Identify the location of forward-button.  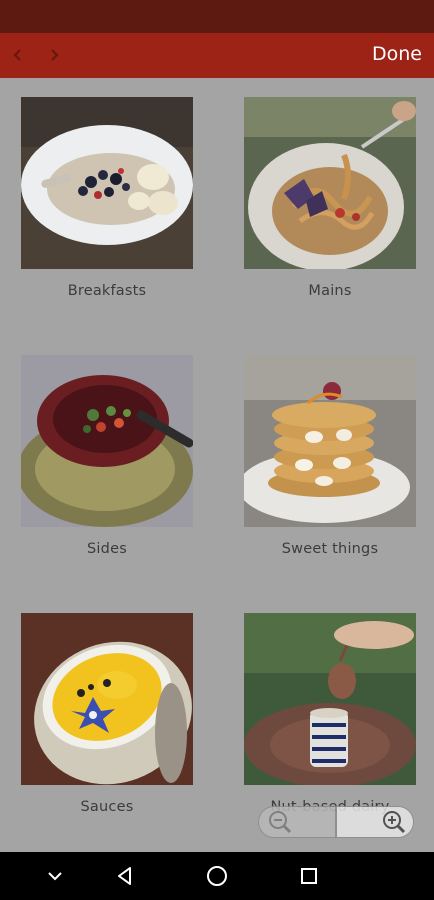
(54, 55).